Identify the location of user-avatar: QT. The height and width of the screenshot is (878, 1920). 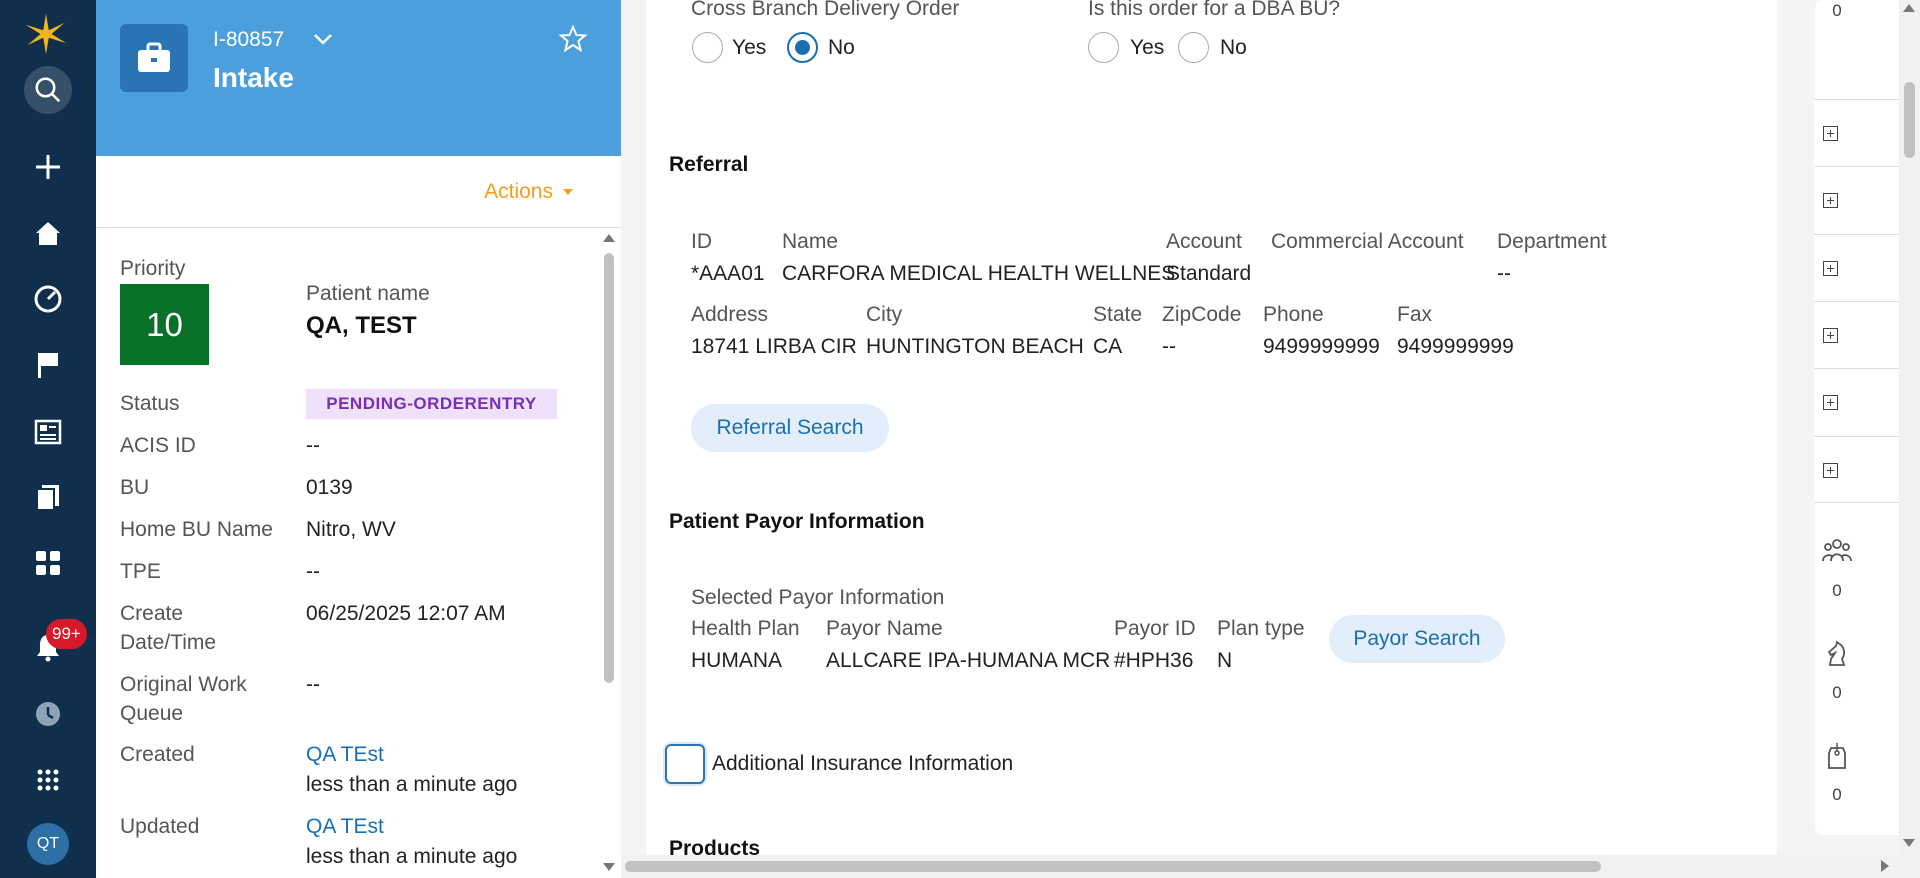
(48, 844).